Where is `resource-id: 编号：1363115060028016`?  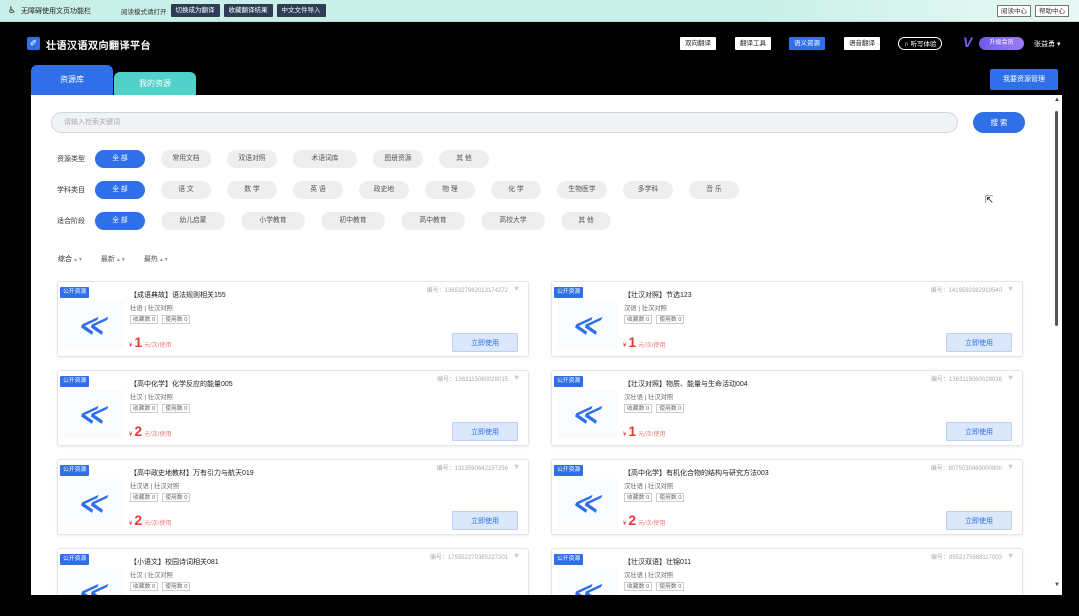
resource-id: 编号：1363115060028016 is located at coordinates (966, 380).